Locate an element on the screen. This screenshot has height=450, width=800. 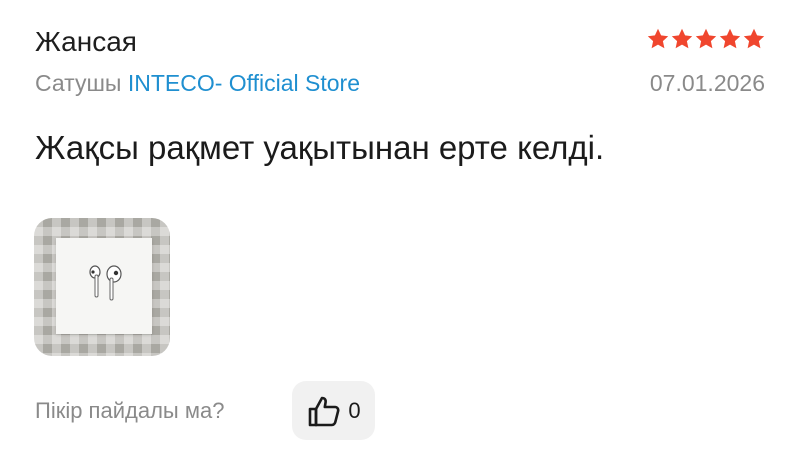
like-button: 0 is located at coordinates (333, 410).